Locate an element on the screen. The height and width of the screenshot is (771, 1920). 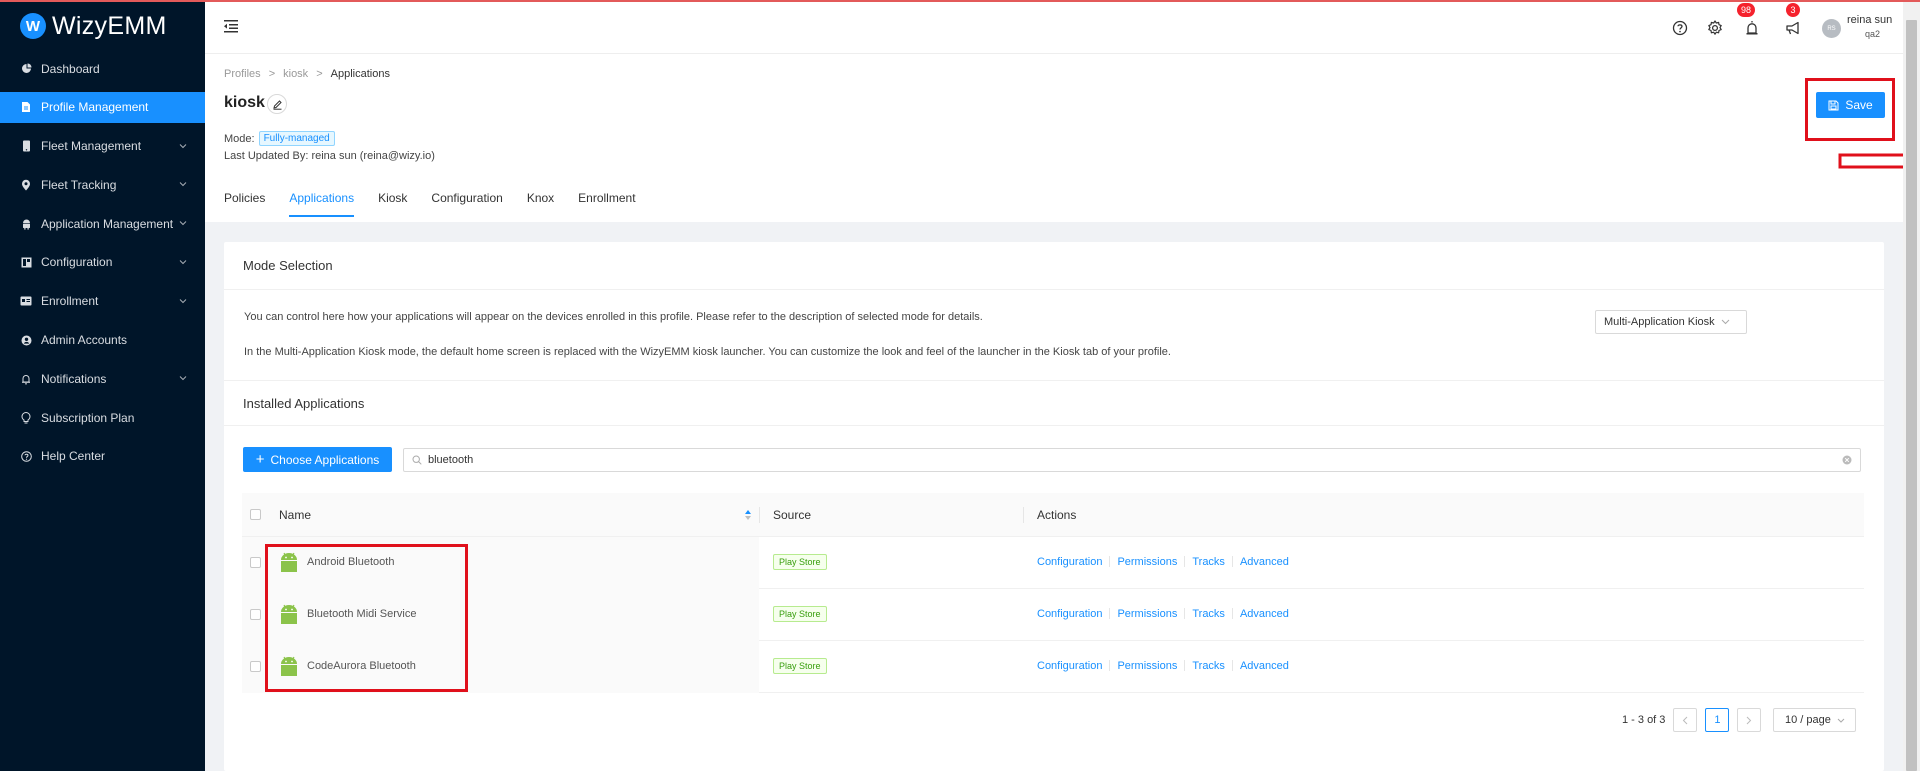
tab-knox: Knox is located at coordinates (540, 204).